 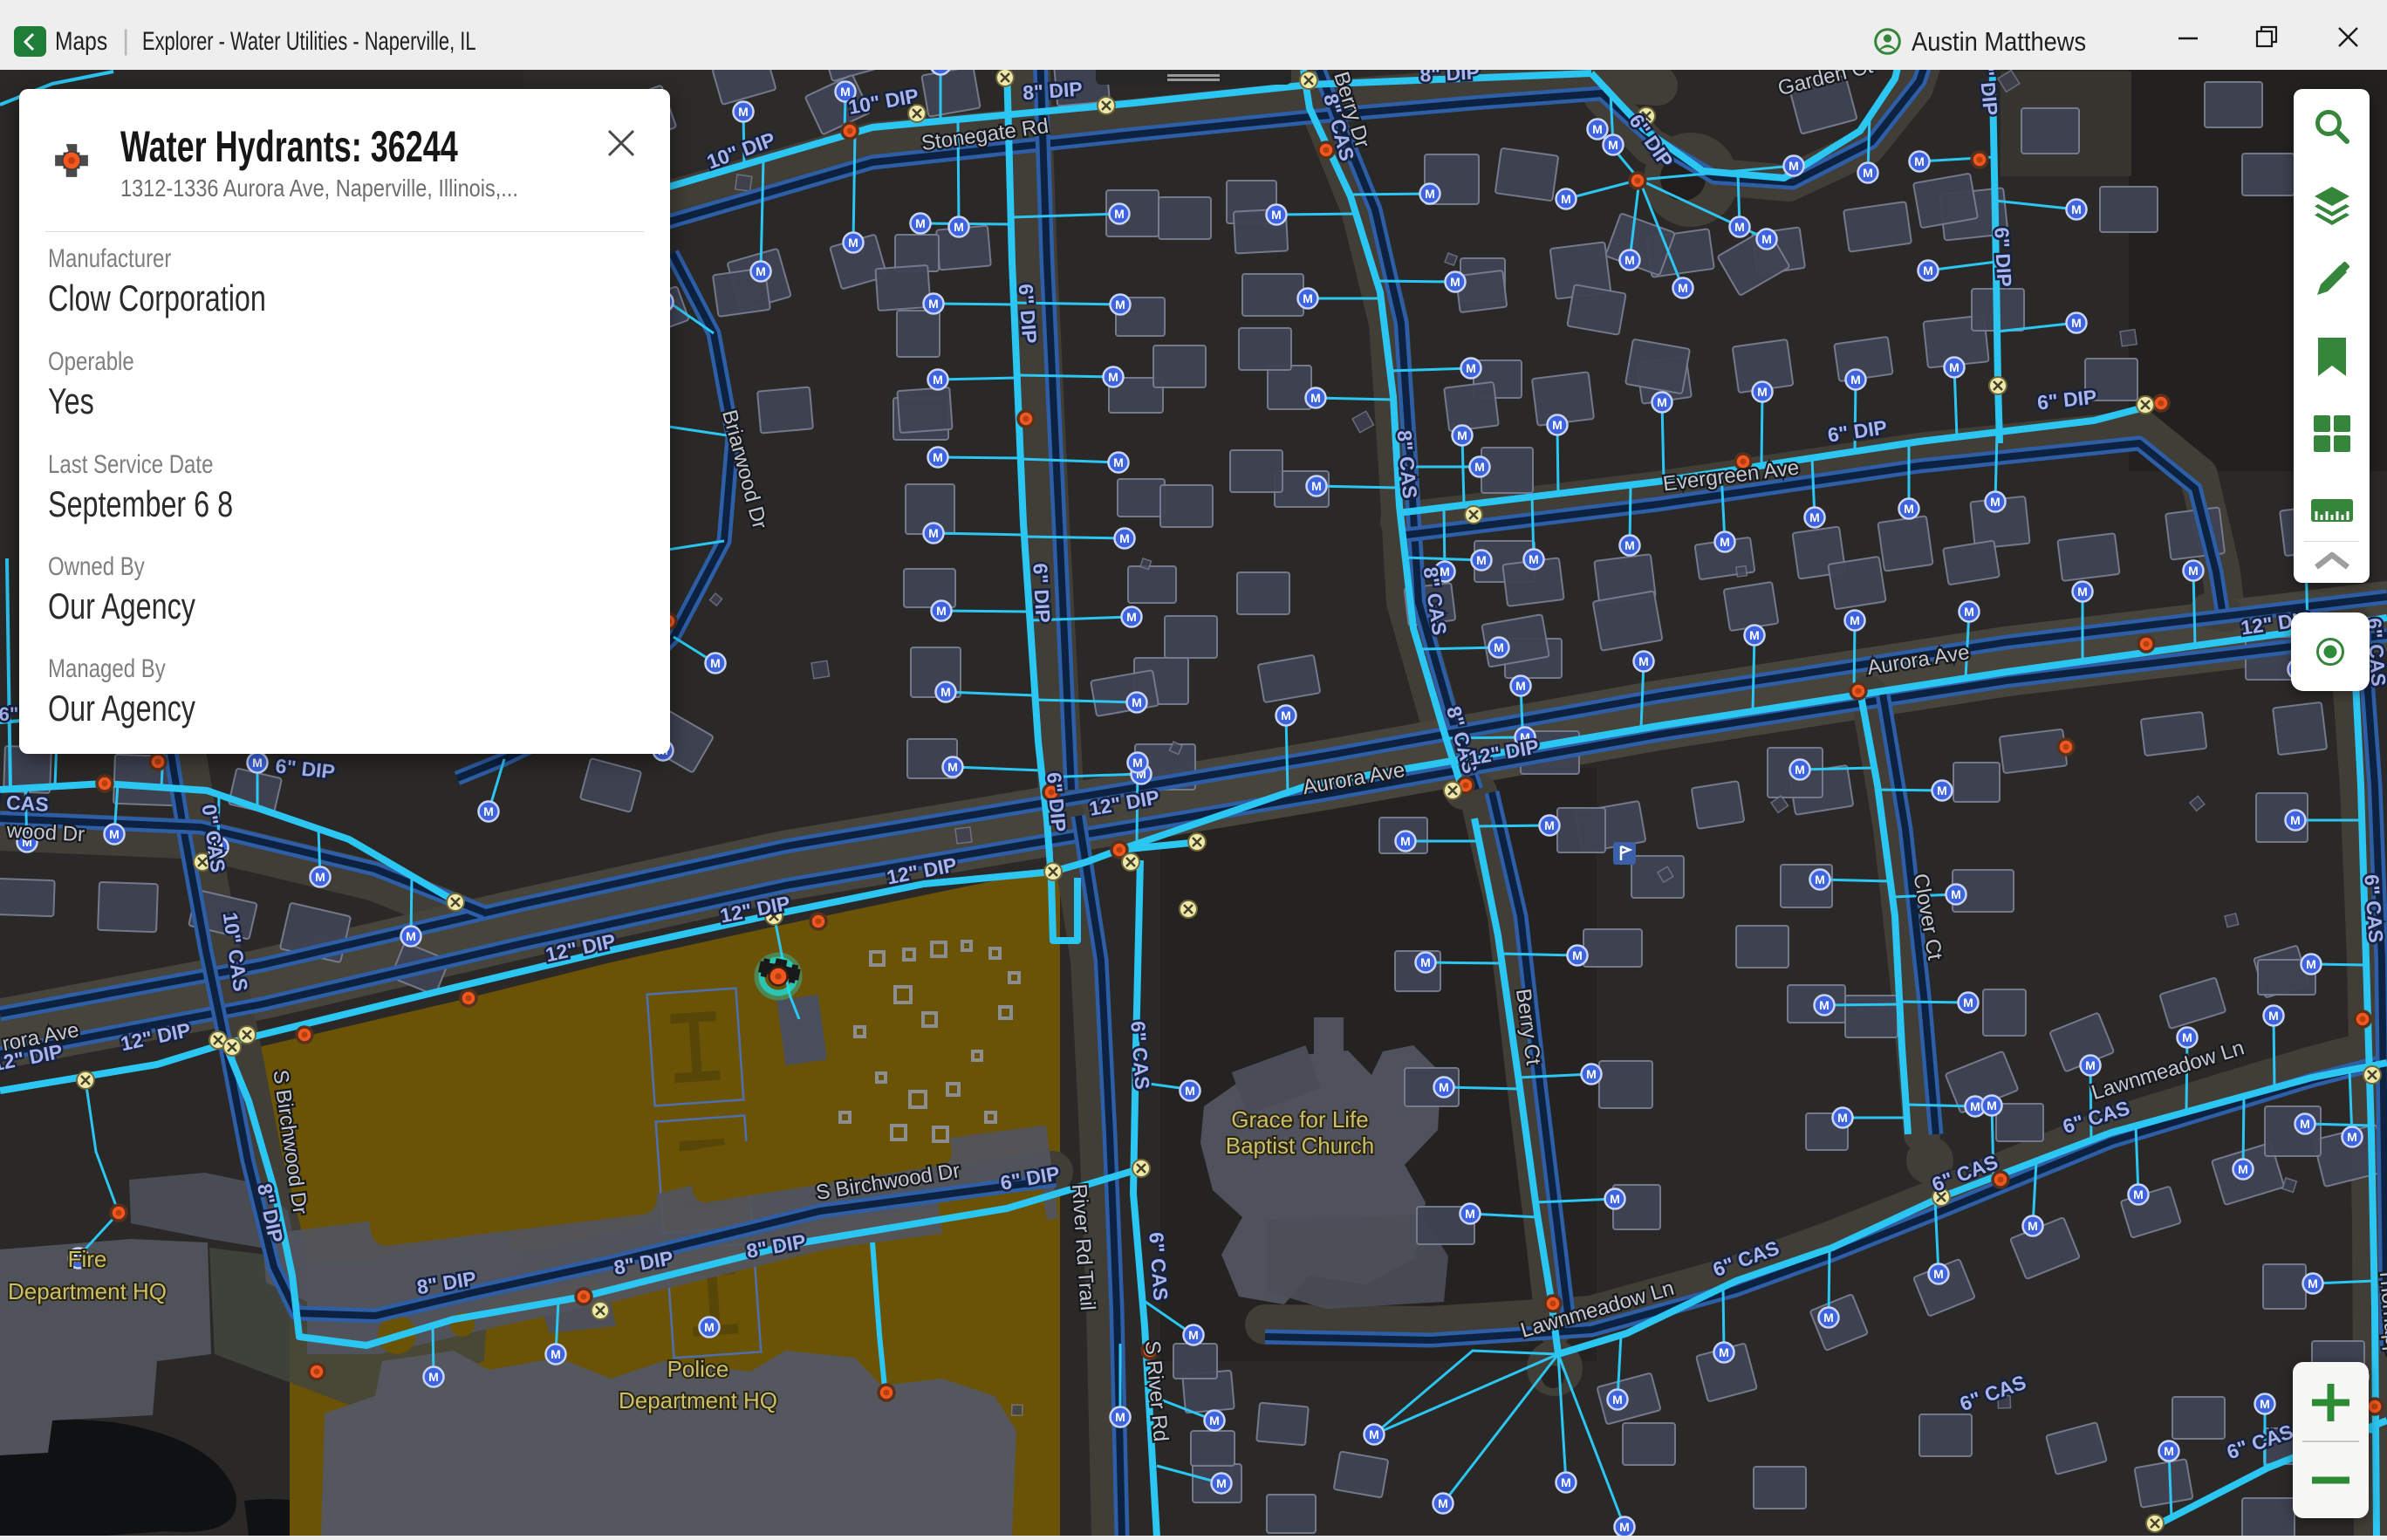 I want to click on svg-text: wood Dr, so click(x=45, y=833).